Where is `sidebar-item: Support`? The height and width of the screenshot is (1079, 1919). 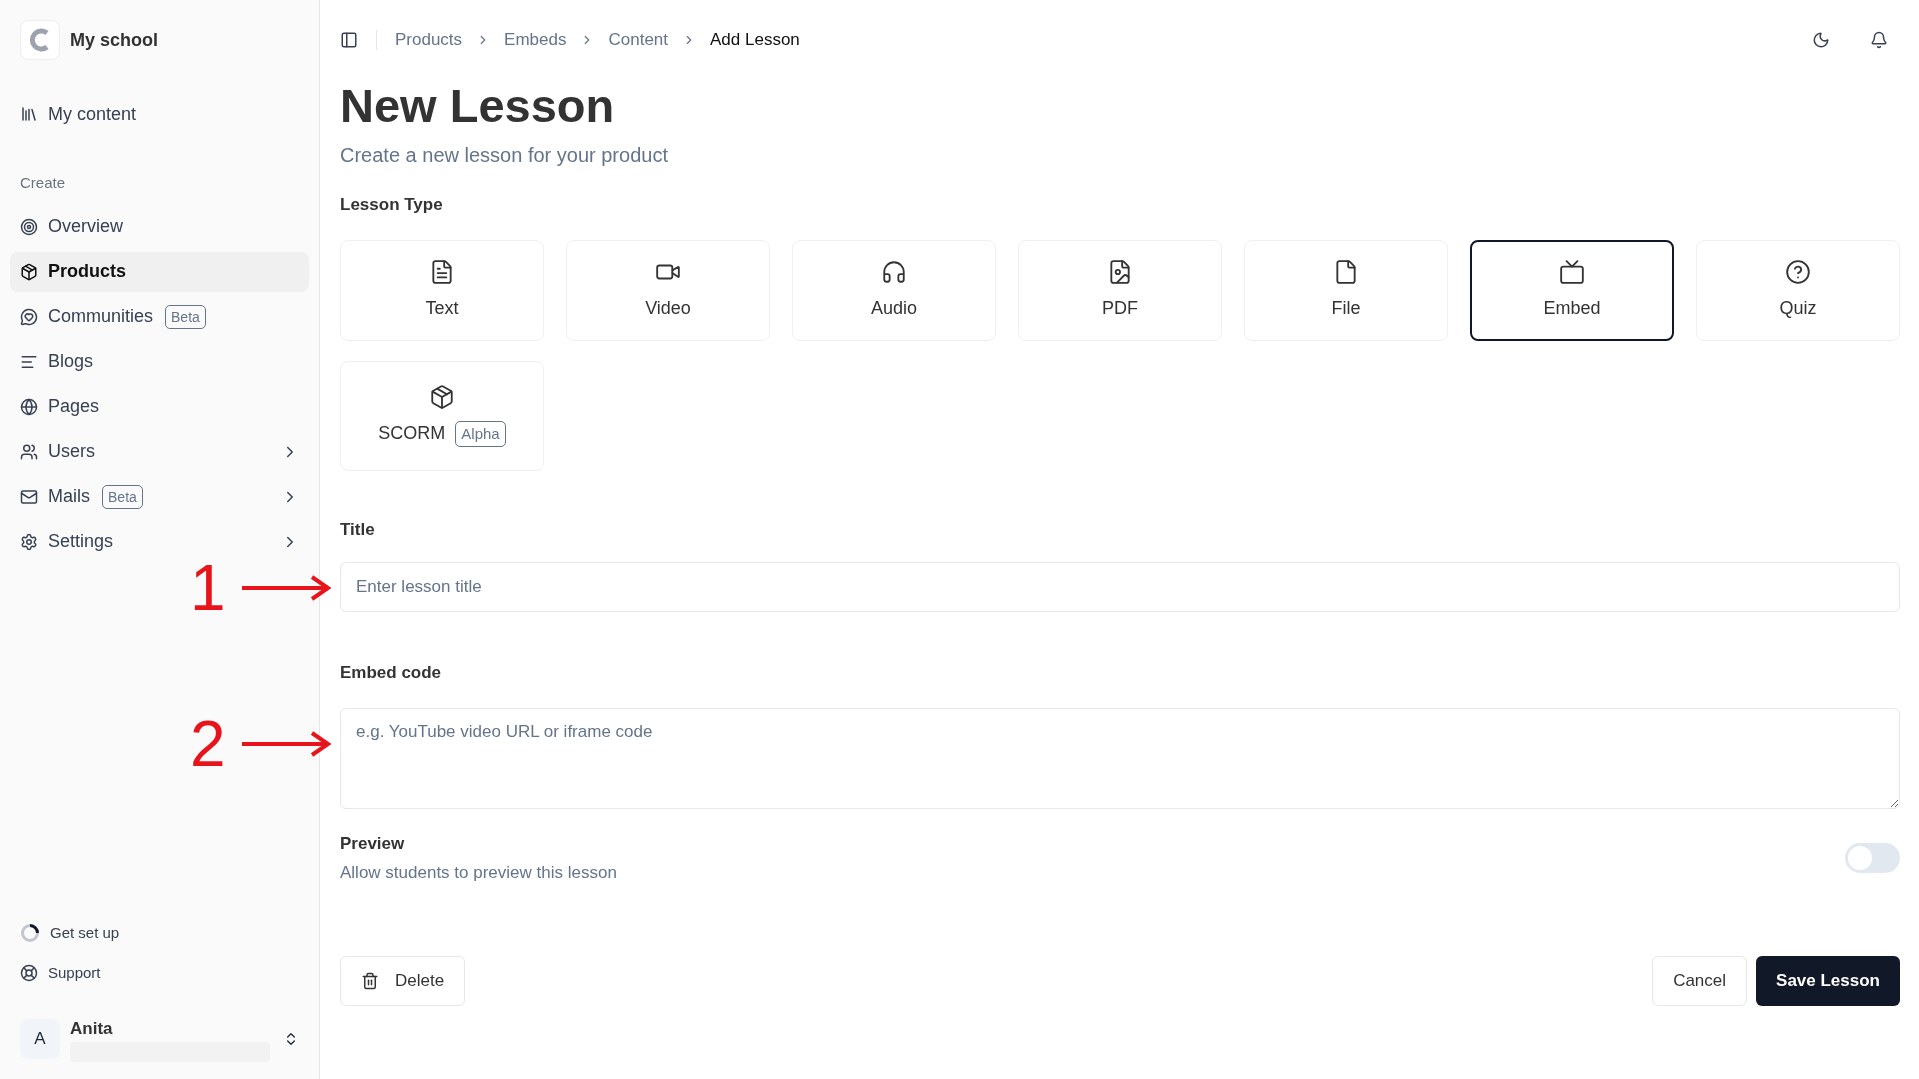
sidebar-item: Support is located at coordinates (159, 973).